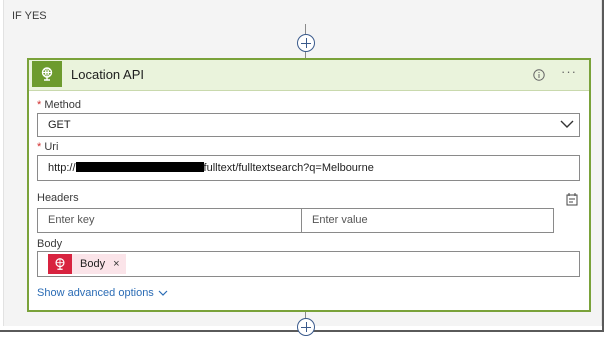 This screenshot has width=609, height=338. What do you see at coordinates (107, 74) in the screenshot?
I see `action-title: Location API` at bounding box center [107, 74].